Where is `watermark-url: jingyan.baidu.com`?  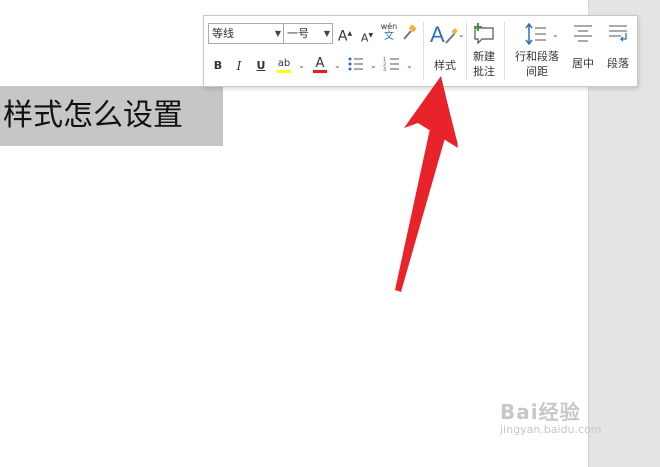
watermark-url: jingyan.baidu.com is located at coordinates (551, 429).